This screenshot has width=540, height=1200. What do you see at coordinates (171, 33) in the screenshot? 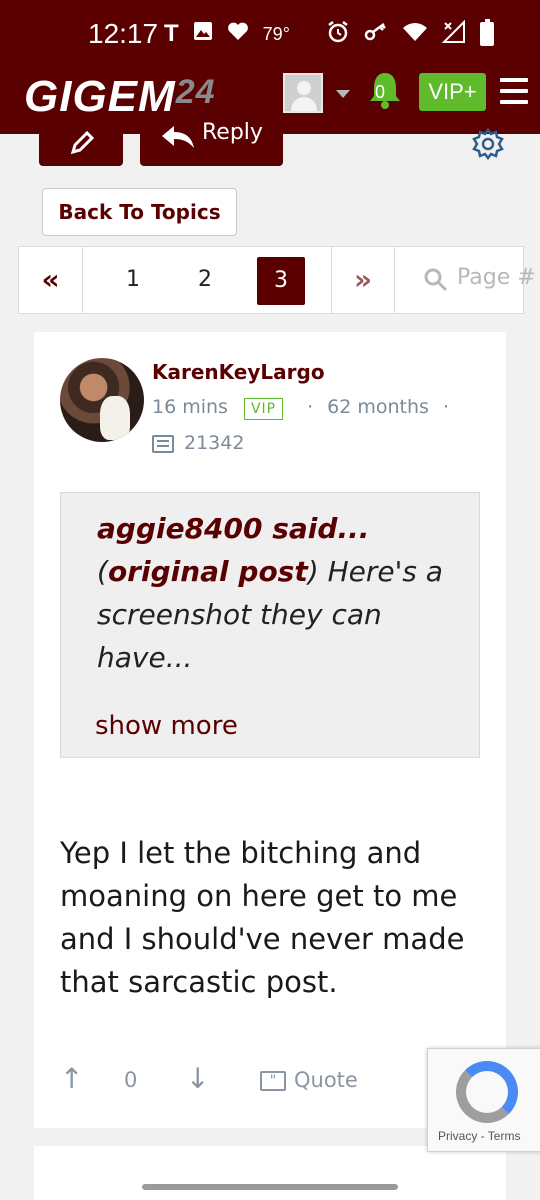
I see `t-mobile-icon: T` at bounding box center [171, 33].